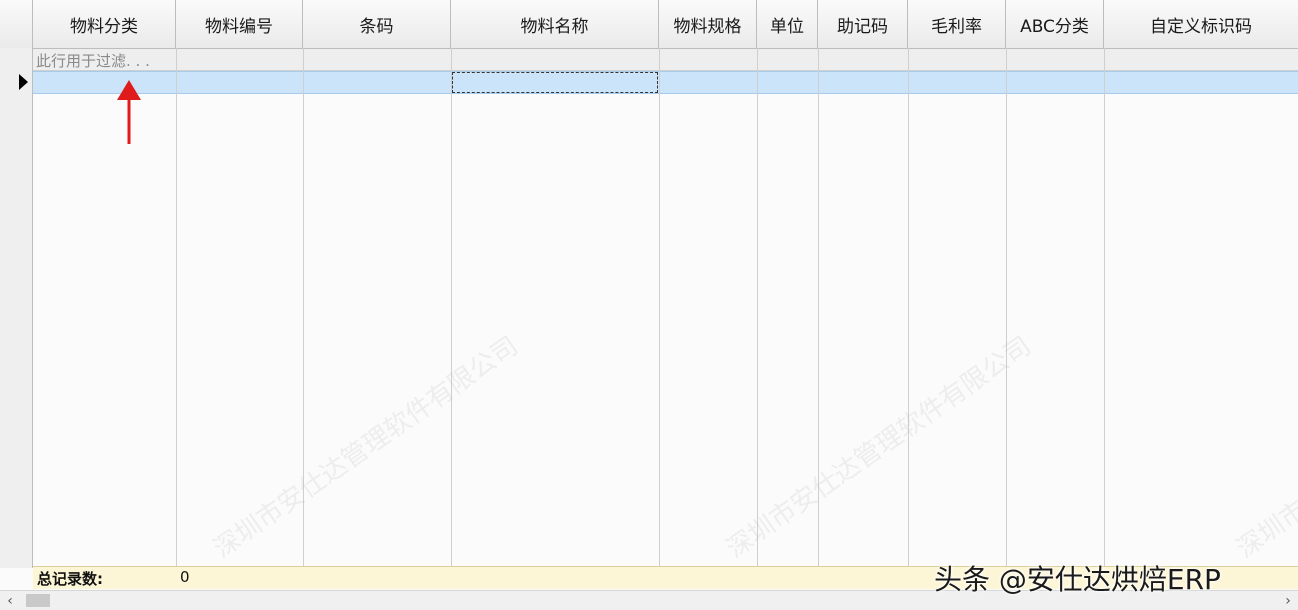 This screenshot has height=610, width=1298. Describe the element at coordinates (104, 24) in the screenshot. I see `column-header-category: 物料分类` at that location.